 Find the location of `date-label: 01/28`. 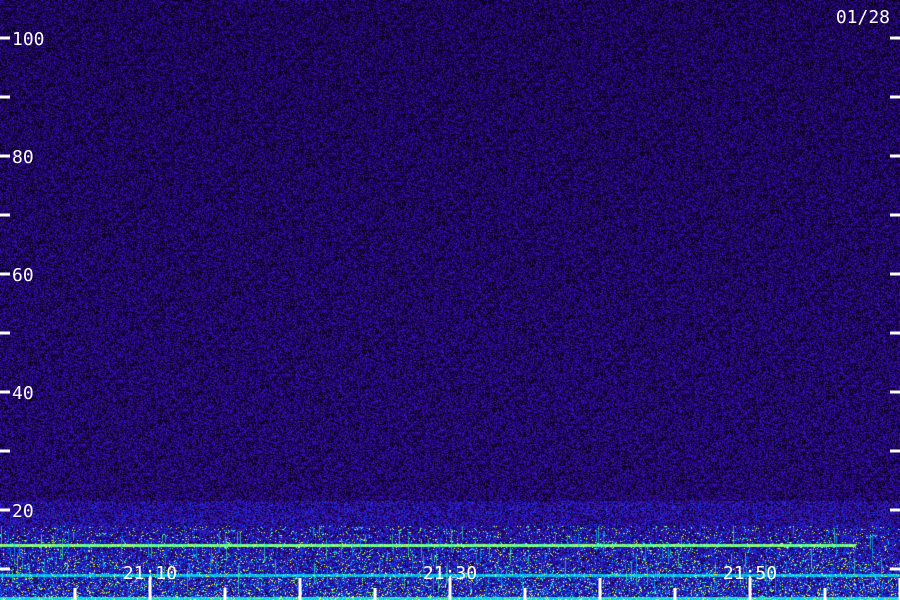

date-label: 01/28 is located at coordinates (863, 17).